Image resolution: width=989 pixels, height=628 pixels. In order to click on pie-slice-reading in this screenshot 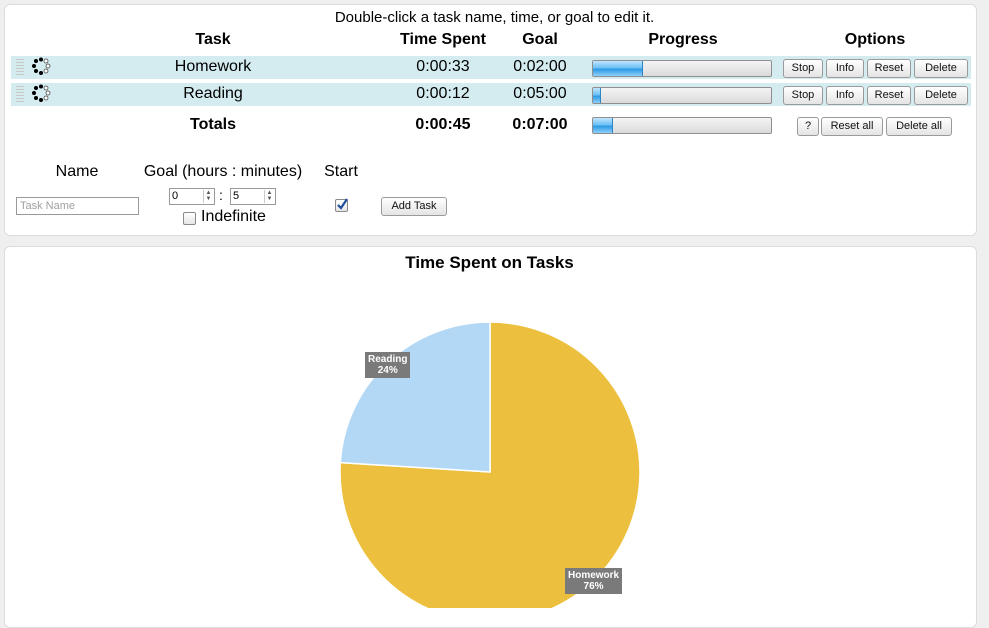, I will do `click(415, 397)`.